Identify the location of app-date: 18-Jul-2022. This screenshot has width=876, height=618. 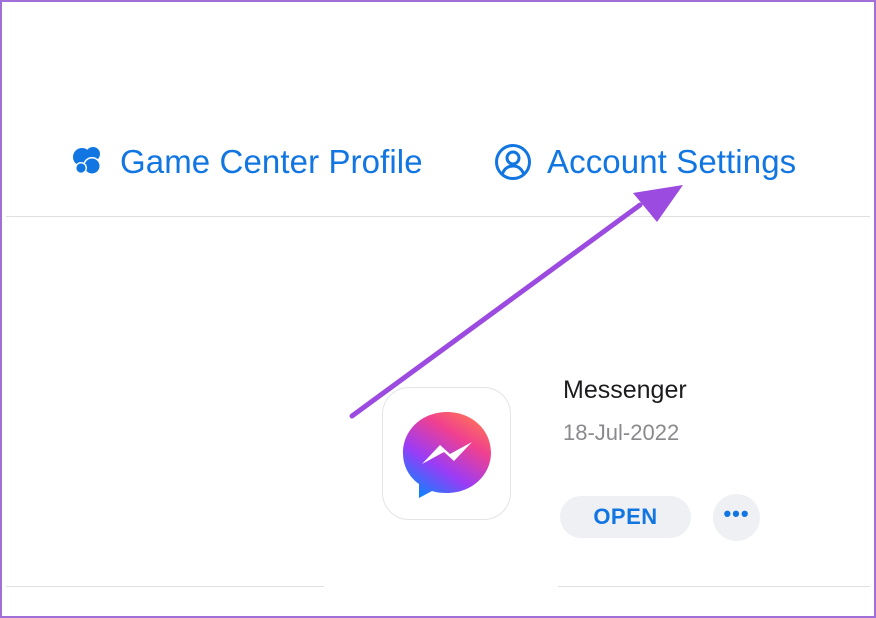
(621, 432).